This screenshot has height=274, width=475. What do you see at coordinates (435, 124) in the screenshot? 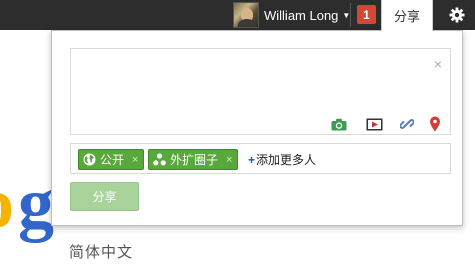
I see `map-pin-icon` at bounding box center [435, 124].